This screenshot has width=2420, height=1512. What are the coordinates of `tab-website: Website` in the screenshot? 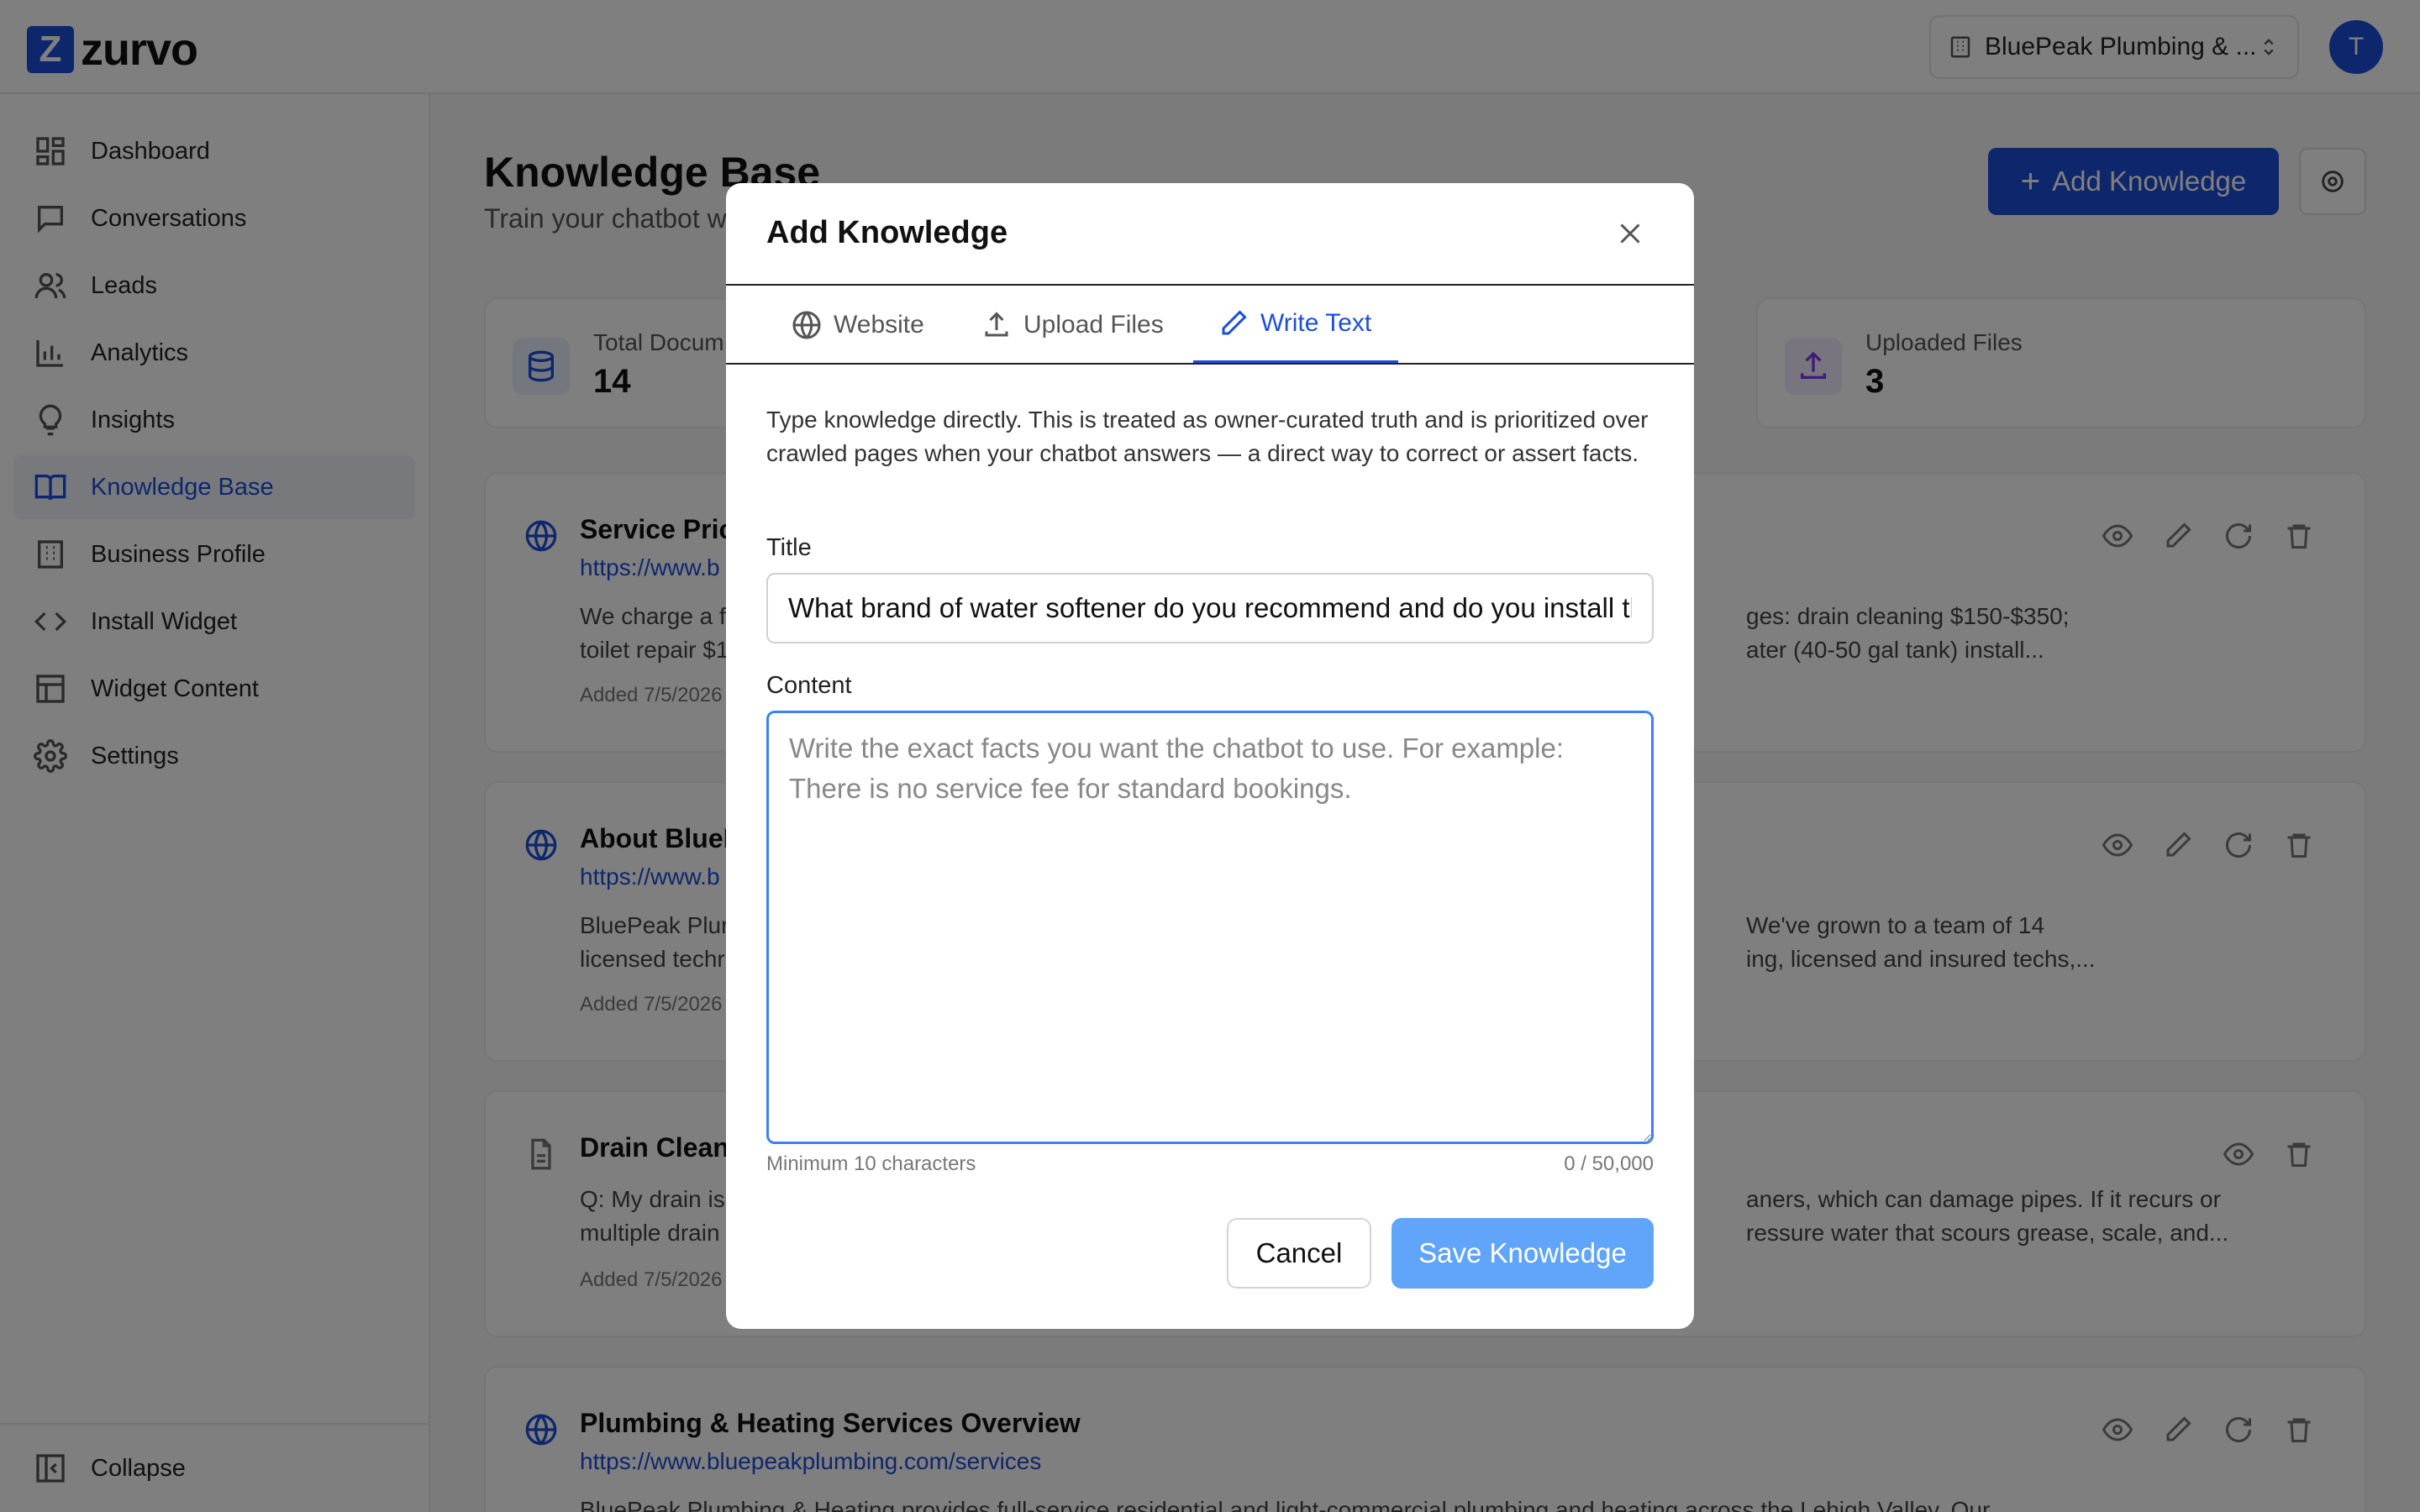 It's located at (858, 325).